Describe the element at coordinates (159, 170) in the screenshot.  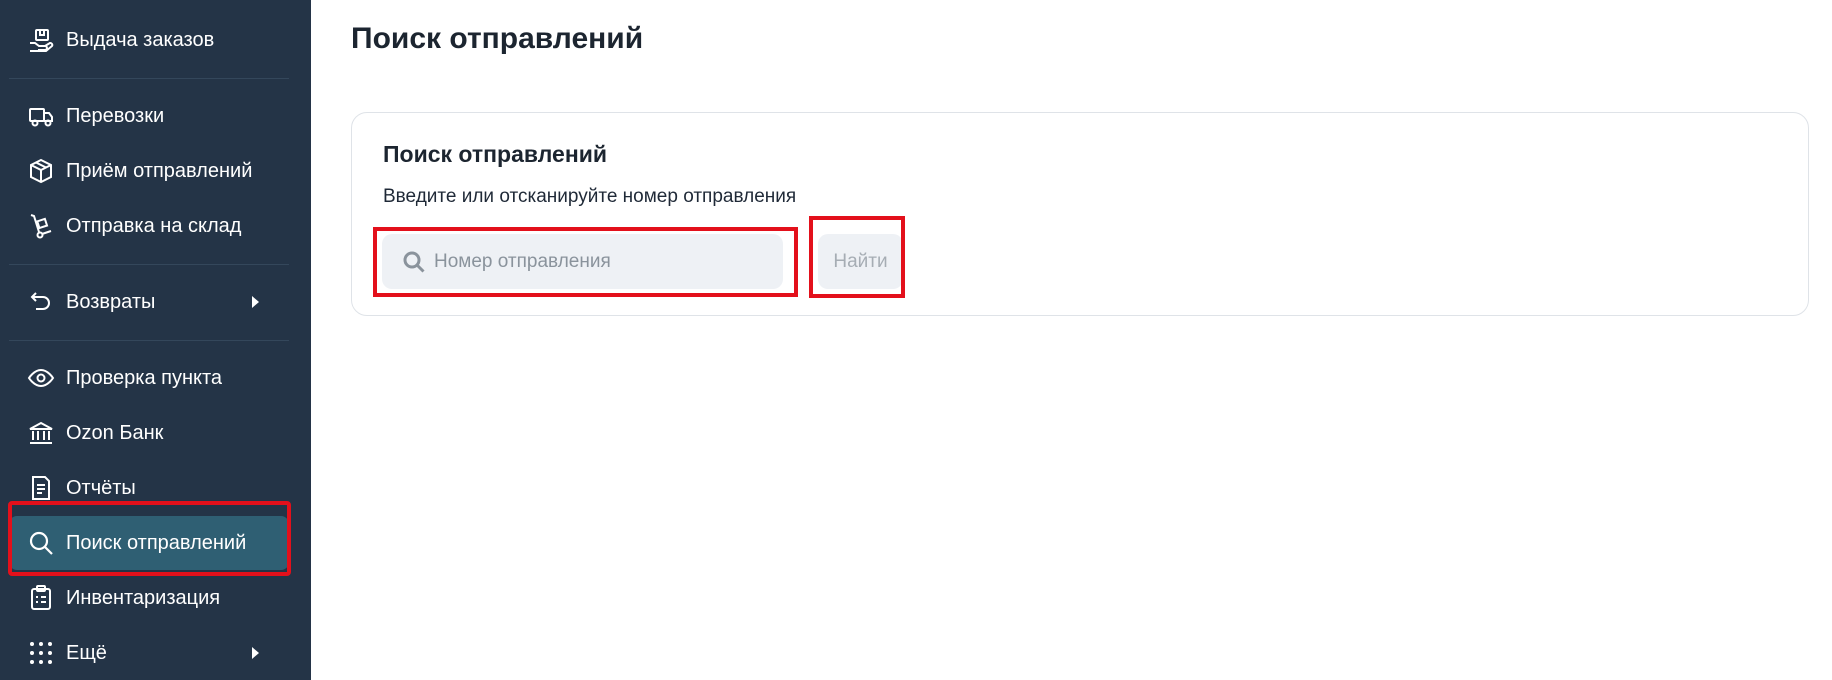
I see `sidebar-item-label: Приём отправлений` at that location.